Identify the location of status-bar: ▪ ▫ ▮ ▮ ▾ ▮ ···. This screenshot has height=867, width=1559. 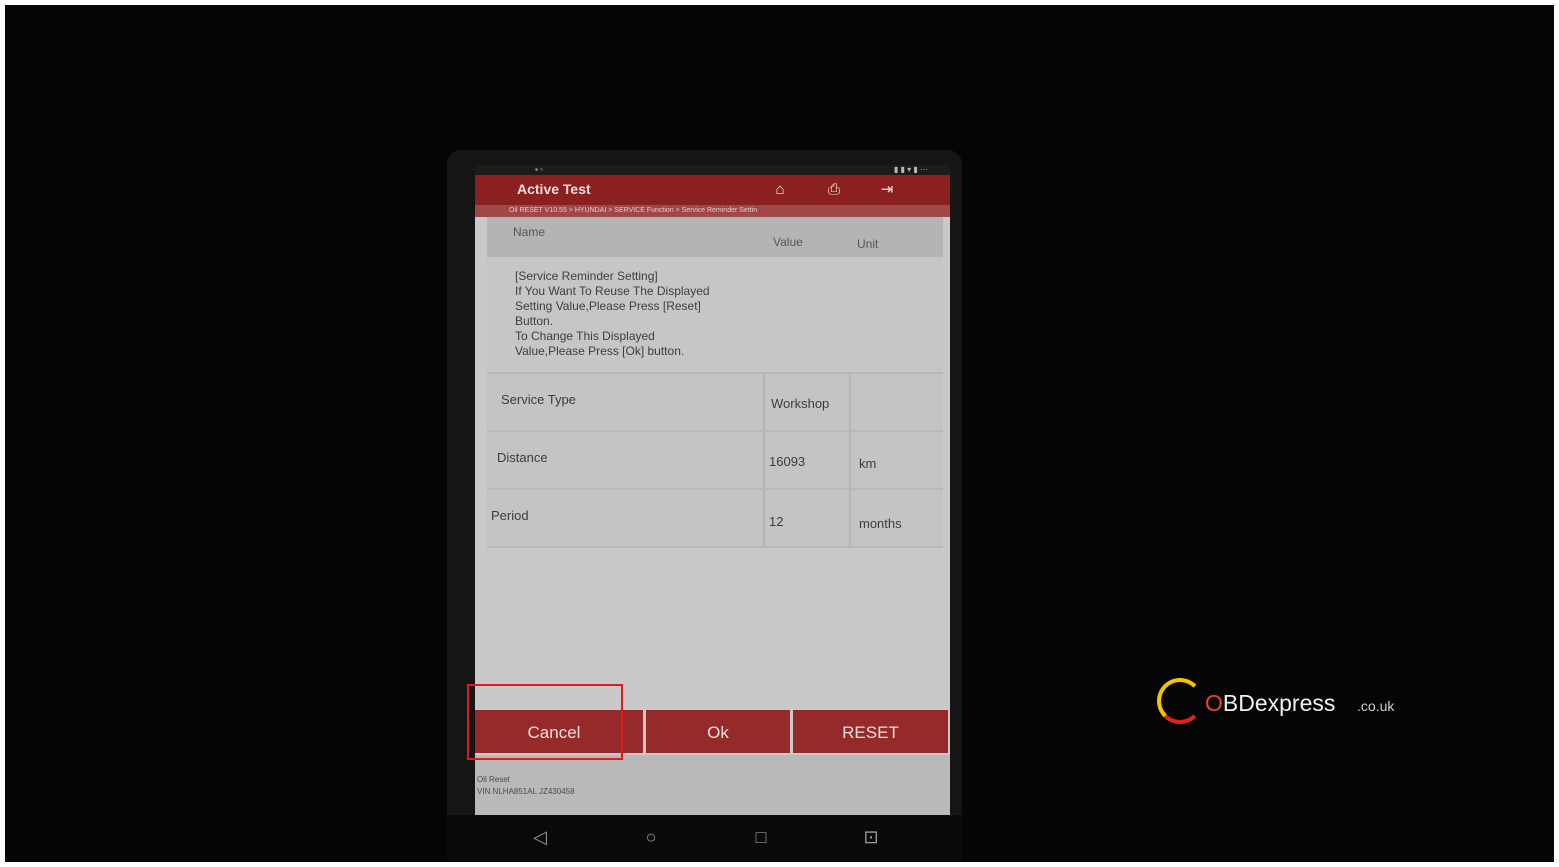
(712, 170).